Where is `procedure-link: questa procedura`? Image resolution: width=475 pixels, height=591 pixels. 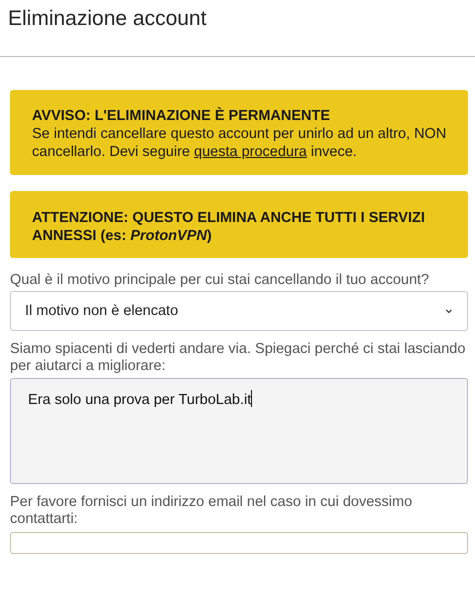 procedure-link: questa procedura is located at coordinates (250, 152).